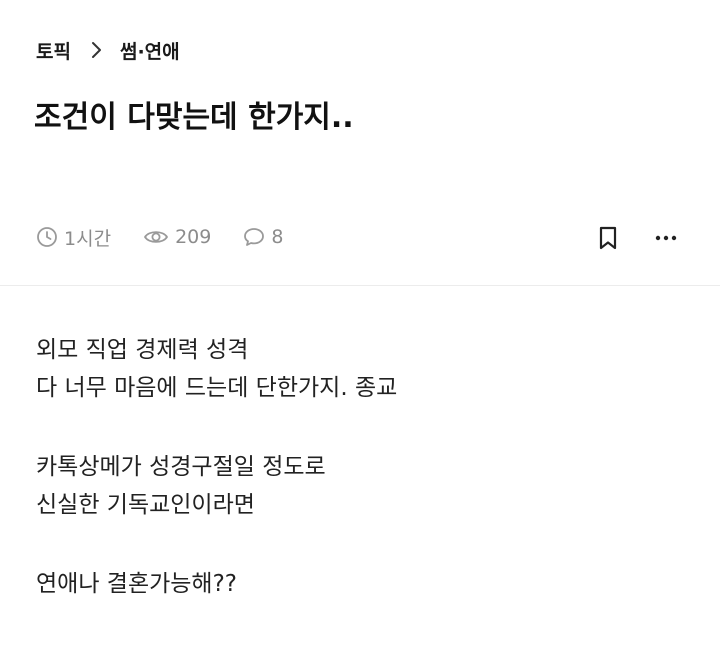  I want to click on post-views: 209, so click(177, 237).